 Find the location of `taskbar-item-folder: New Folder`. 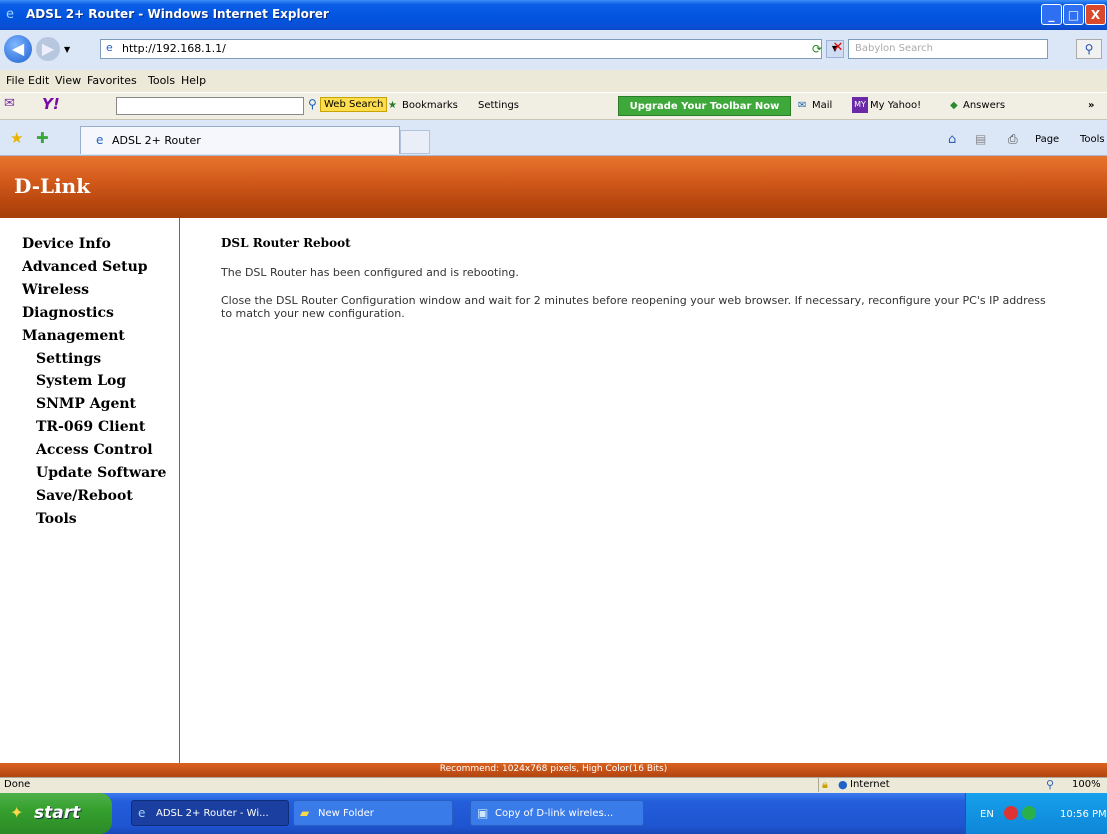

taskbar-item-folder: New Folder is located at coordinates (373, 813).